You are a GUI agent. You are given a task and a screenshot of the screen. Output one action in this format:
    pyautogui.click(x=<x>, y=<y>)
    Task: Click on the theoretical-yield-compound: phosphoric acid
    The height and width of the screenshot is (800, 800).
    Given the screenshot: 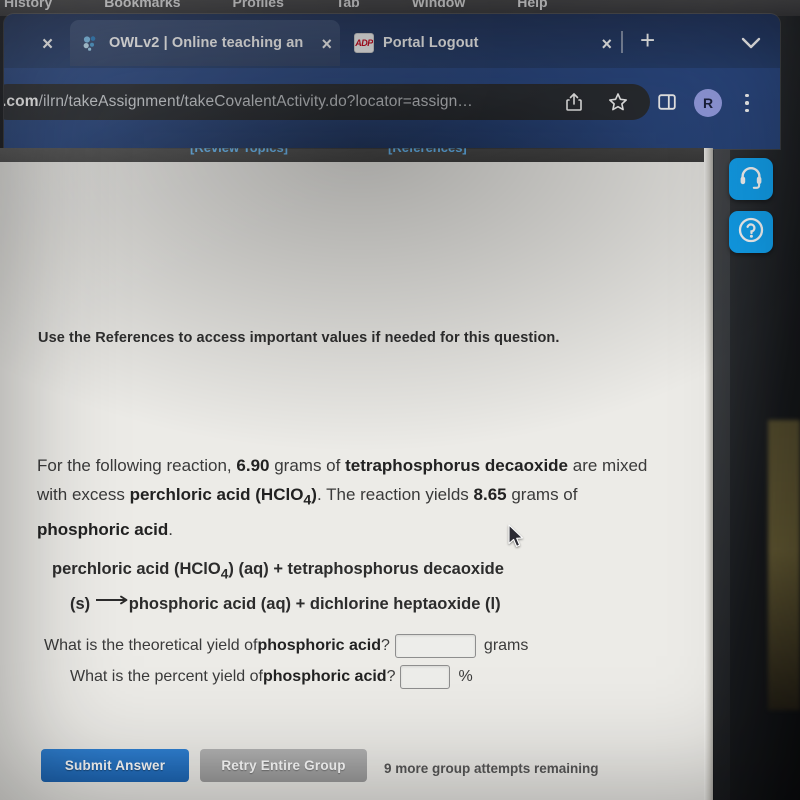 What is the action you would take?
    pyautogui.click(x=319, y=645)
    